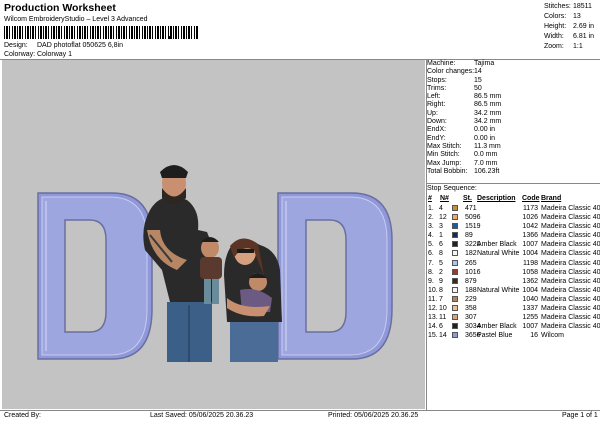 This screenshot has height=424, width=600. What do you see at coordinates (444, 163) in the screenshot?
I see `spec-label: Max Jump:` at bounding box center [444, 163].